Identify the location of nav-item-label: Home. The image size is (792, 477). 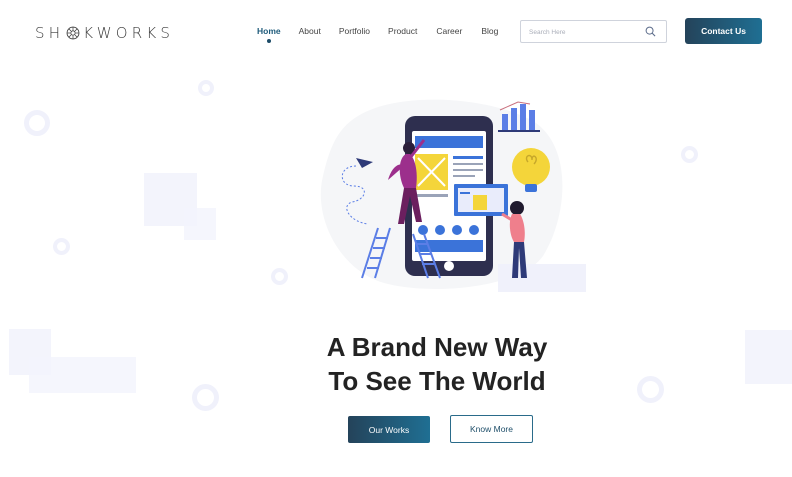
(269, 31).